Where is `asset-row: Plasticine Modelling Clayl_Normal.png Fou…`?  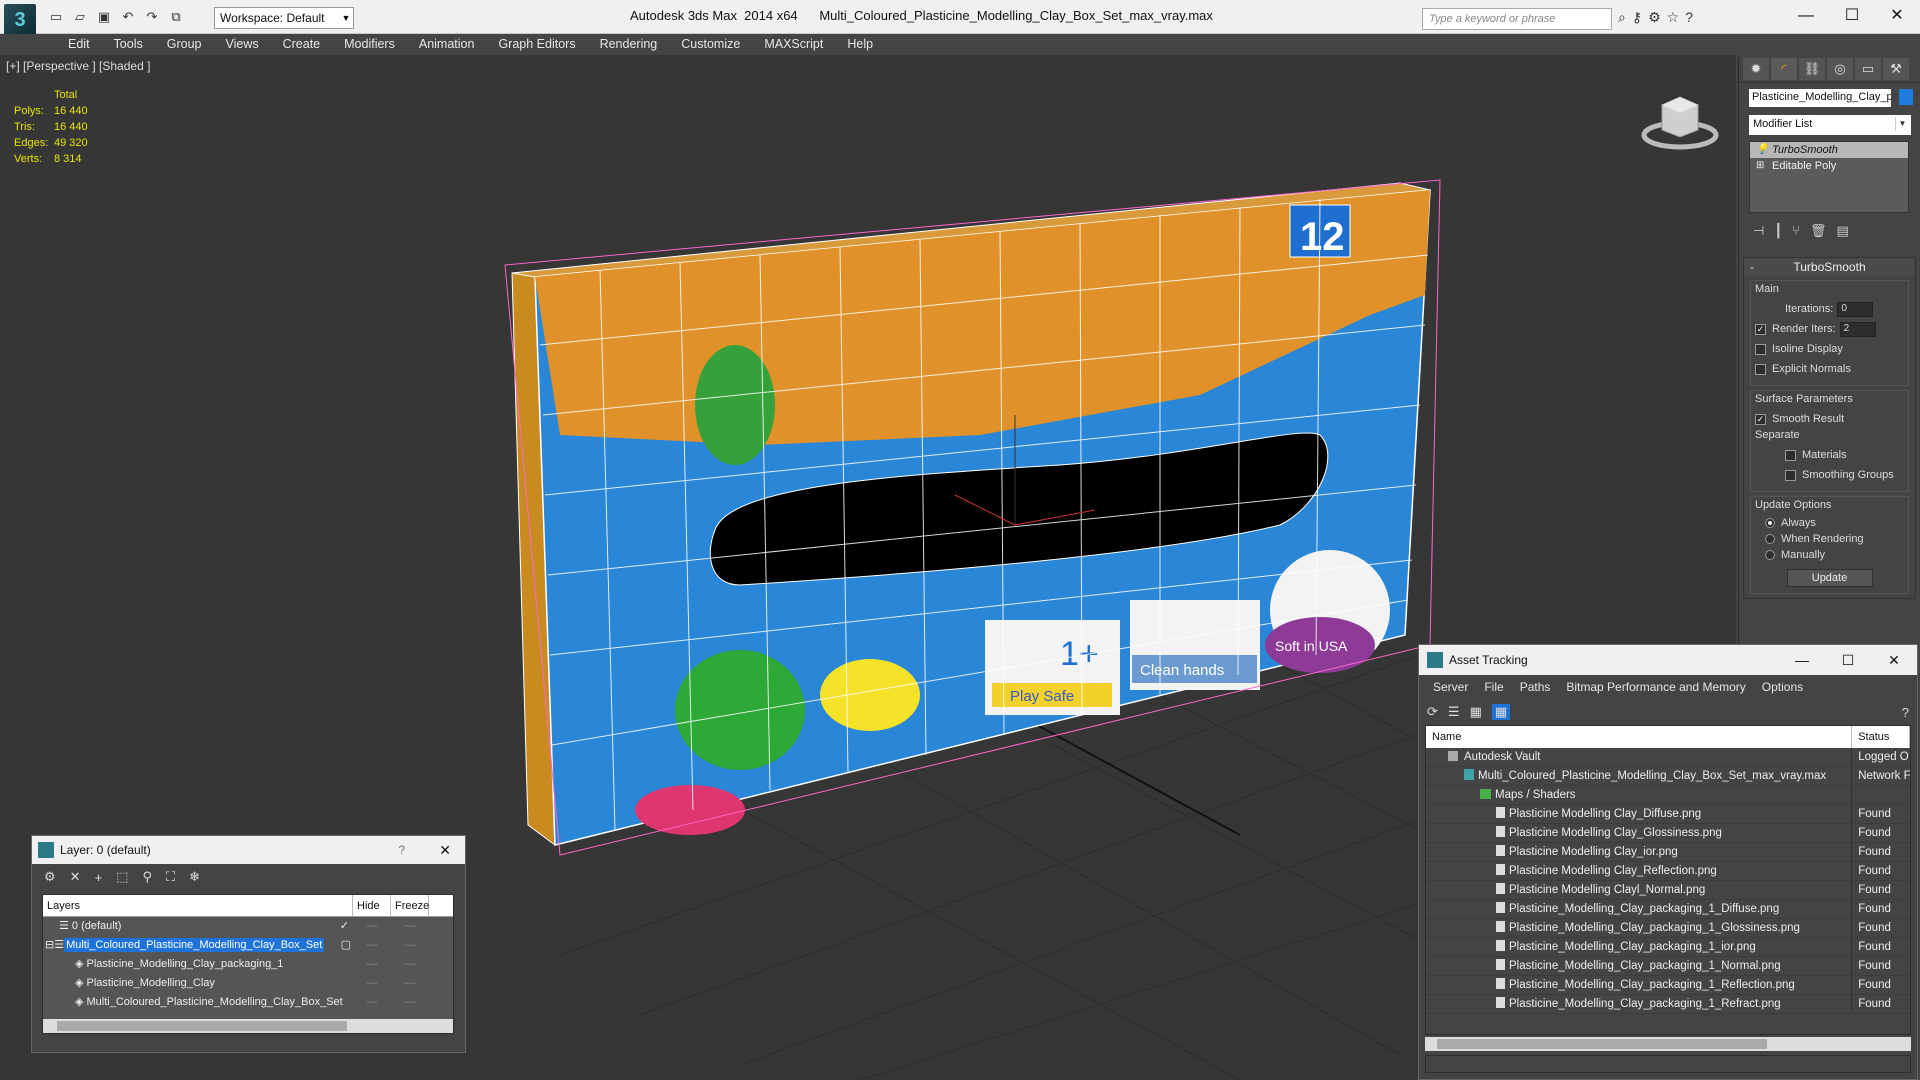
asset-row: Plasticine Modelling Clayl_Normal.png Fou… is located at coordinates (1668, 890).